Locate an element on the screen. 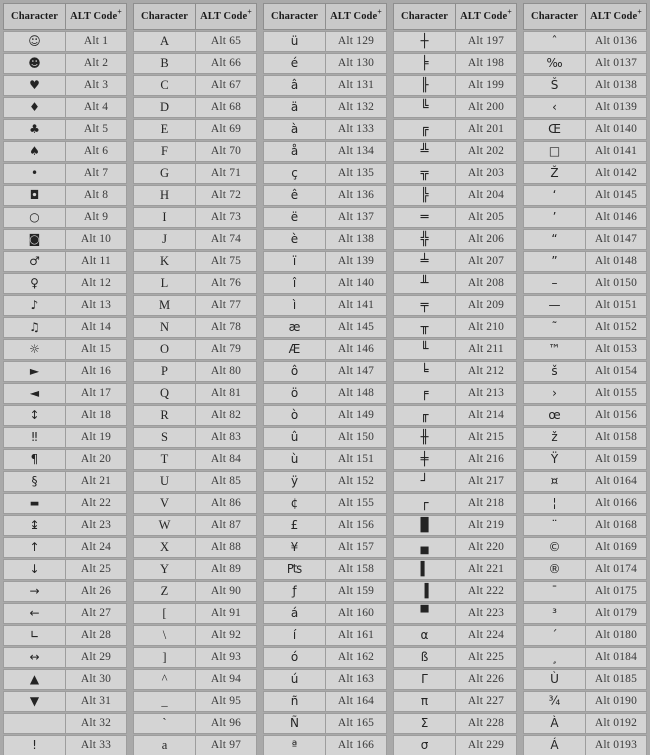 The image size is (650, 755). table-row: ¦ Alt 0166 is located at coordinates (585, 503).